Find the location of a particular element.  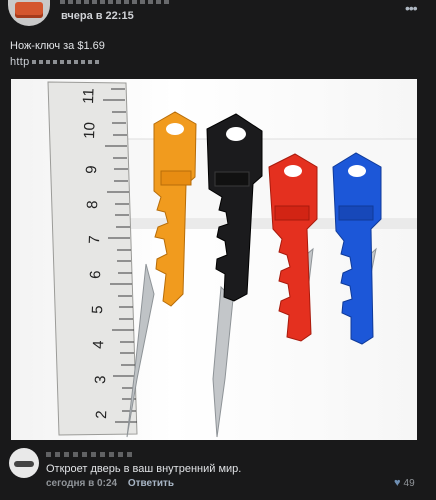

ruler-number: 6 is located at coordinates (95, 274).